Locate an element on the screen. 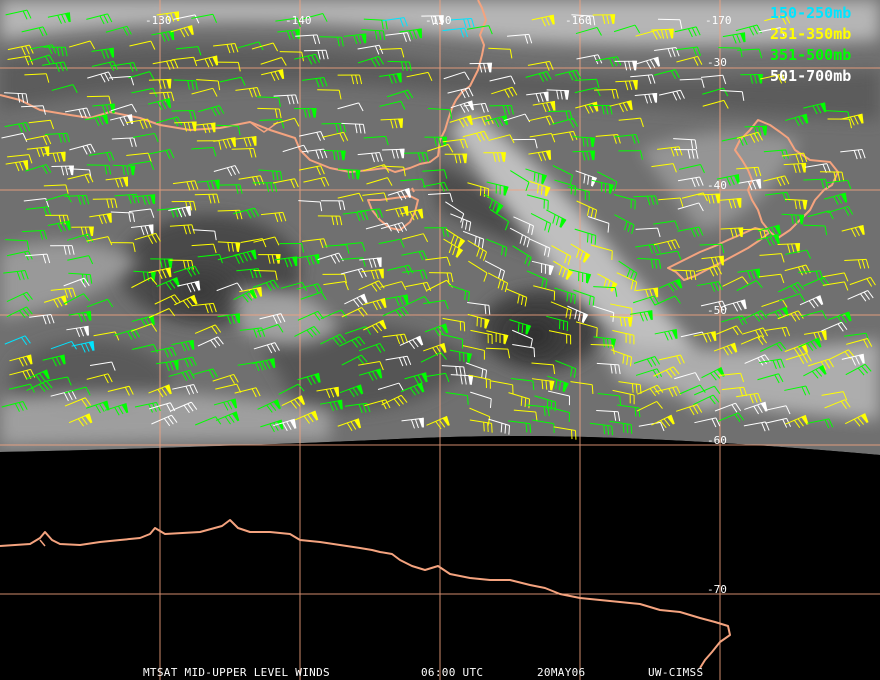 The height and width of the screenshot is (680, 880). lat-label: -60 is located at coordinates (717, 440).